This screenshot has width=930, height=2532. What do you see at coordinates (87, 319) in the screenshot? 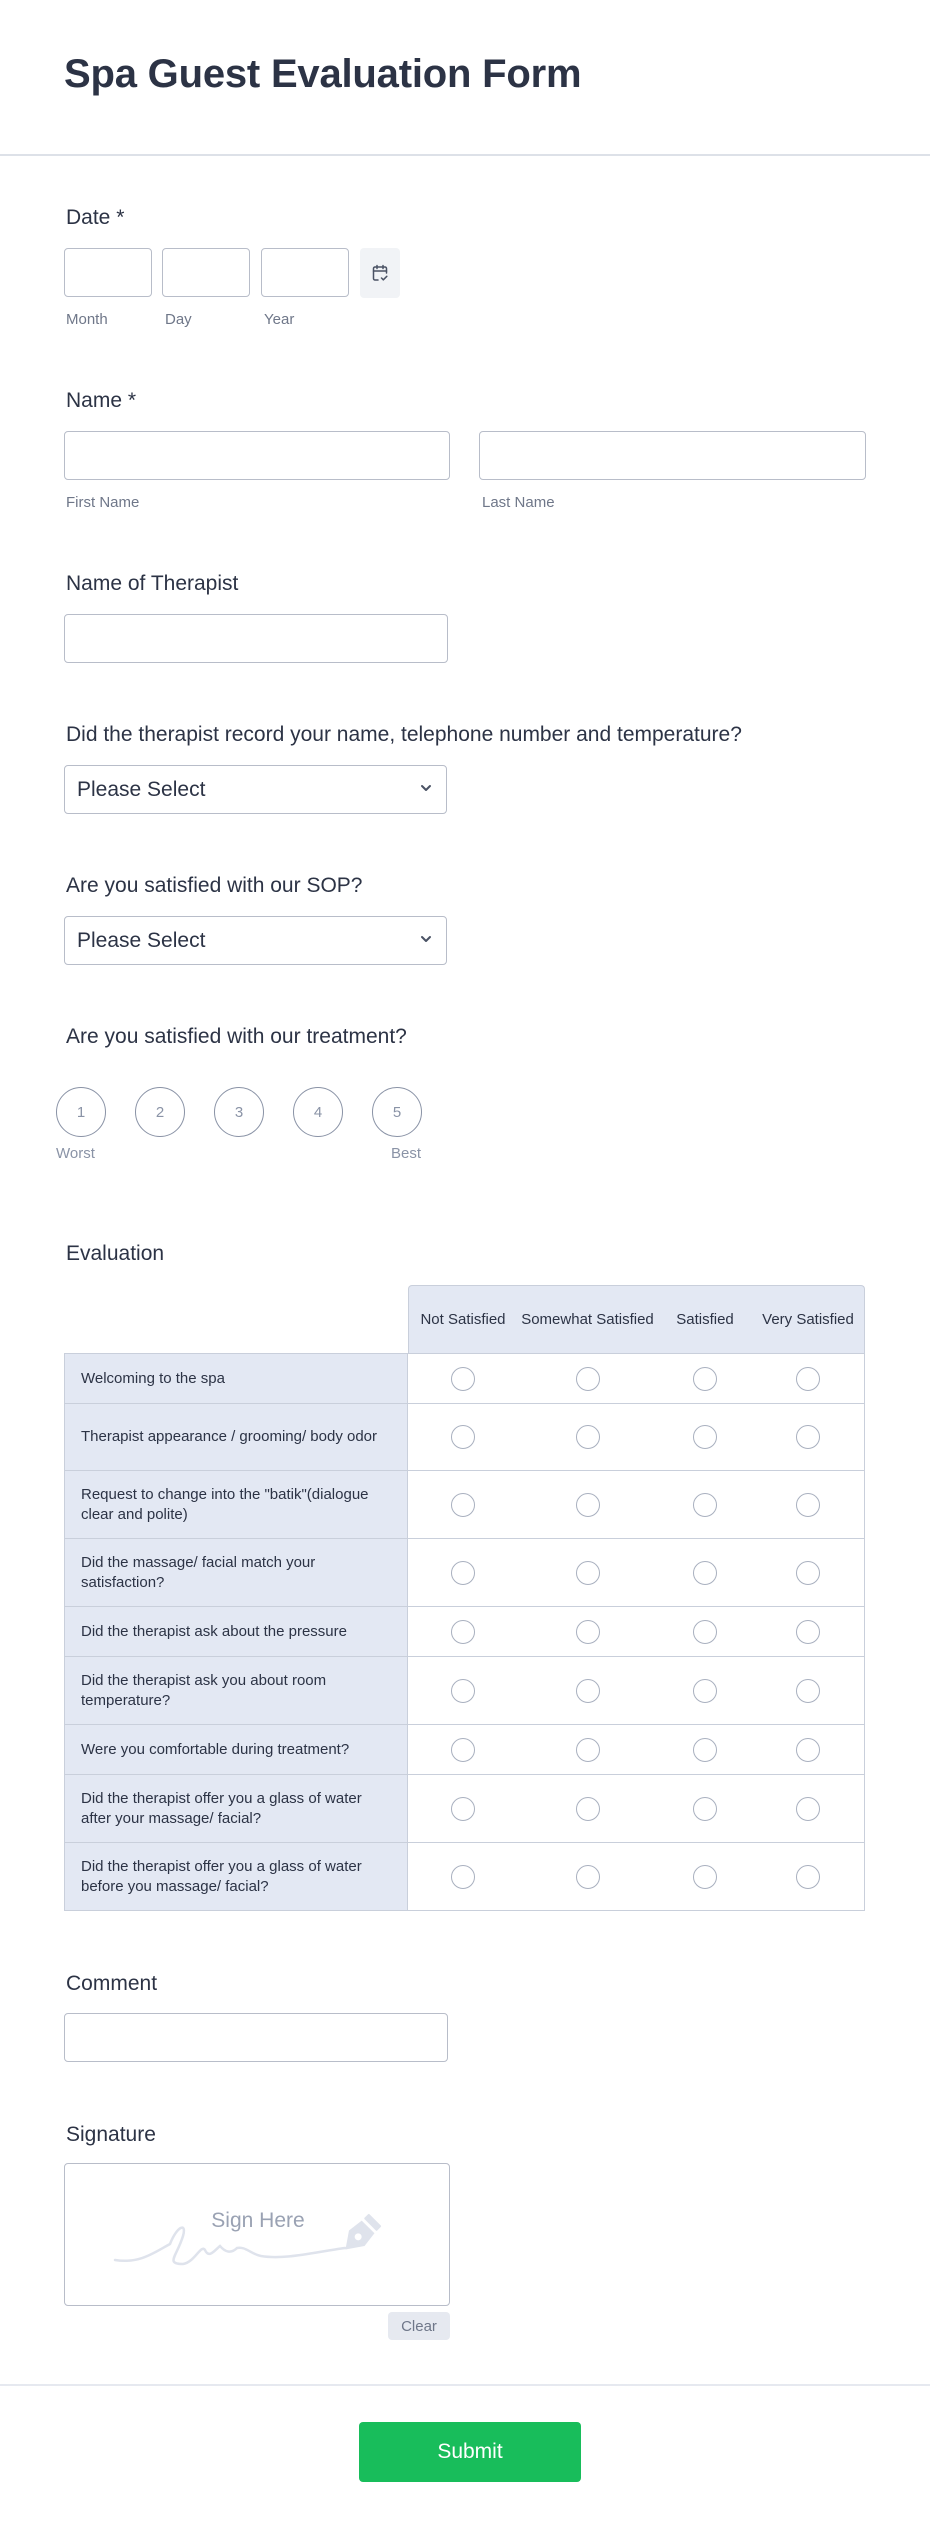
I see `month-sublabel: Month` at bounding box center [87, 319].